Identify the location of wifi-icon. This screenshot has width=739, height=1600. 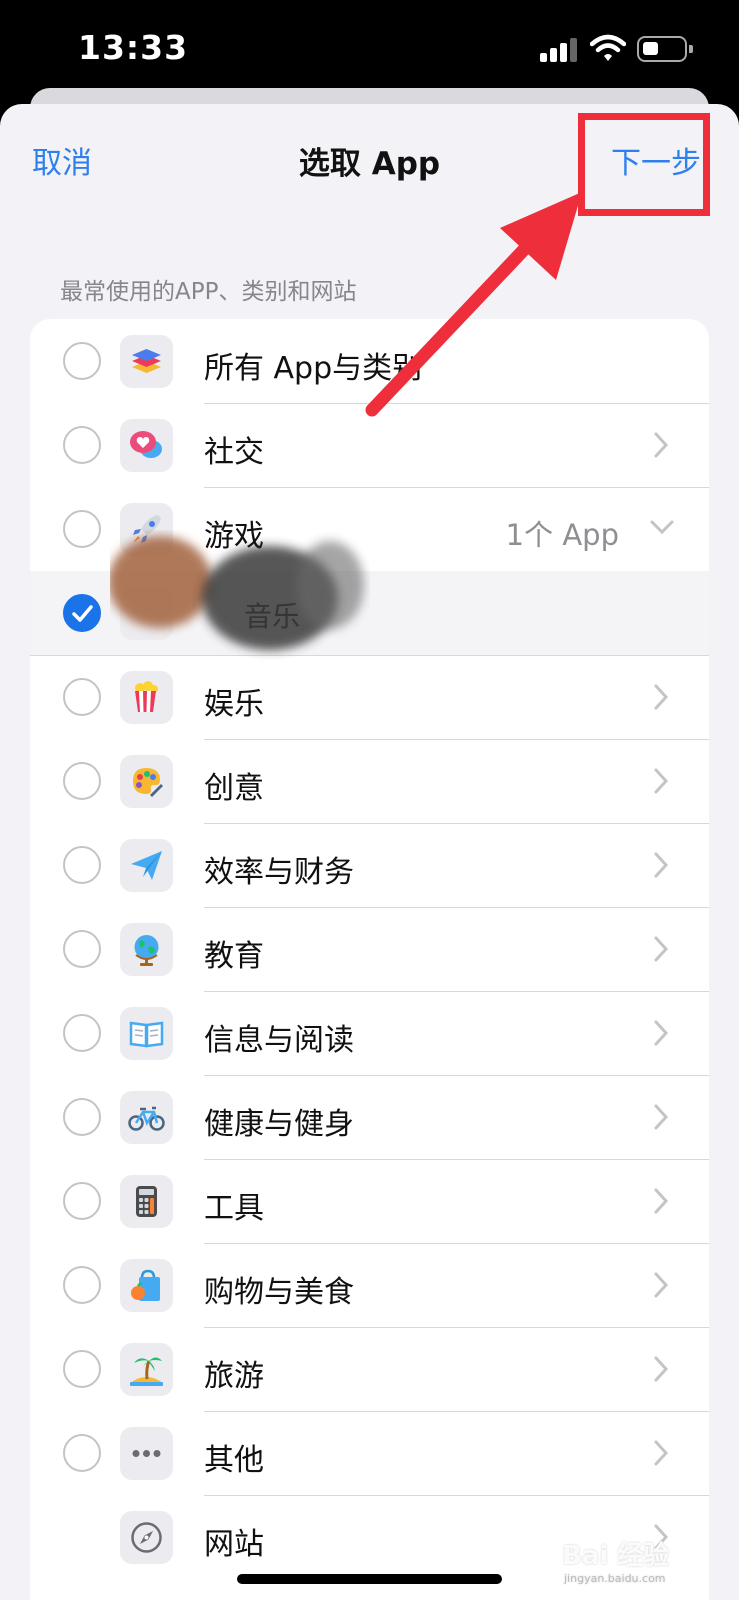
(608, 47).